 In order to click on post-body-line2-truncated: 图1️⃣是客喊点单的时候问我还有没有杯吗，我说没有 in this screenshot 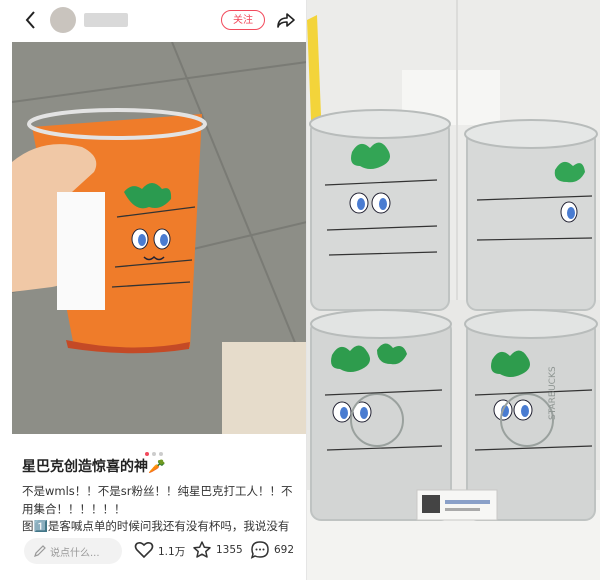, I will do `click(156, 526)`.